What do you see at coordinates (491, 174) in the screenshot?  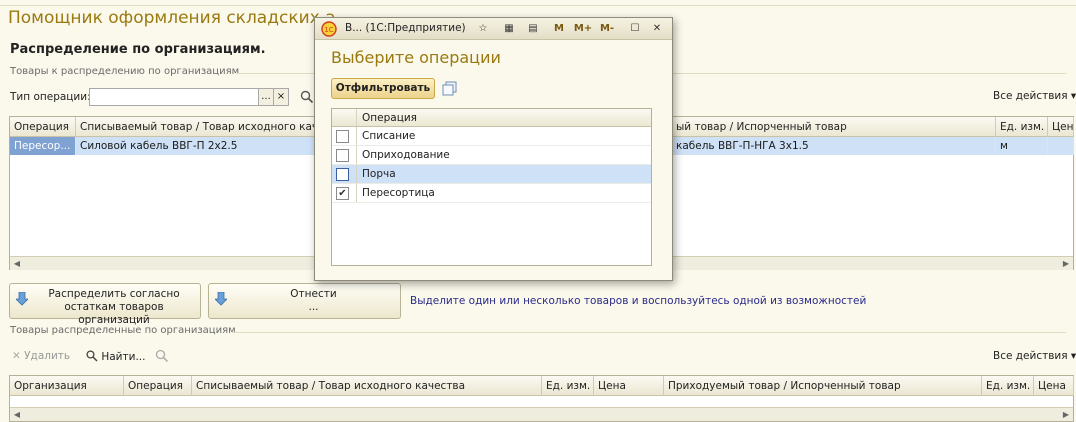 I see `list-item: Порча` at bounding box center [491, 174].